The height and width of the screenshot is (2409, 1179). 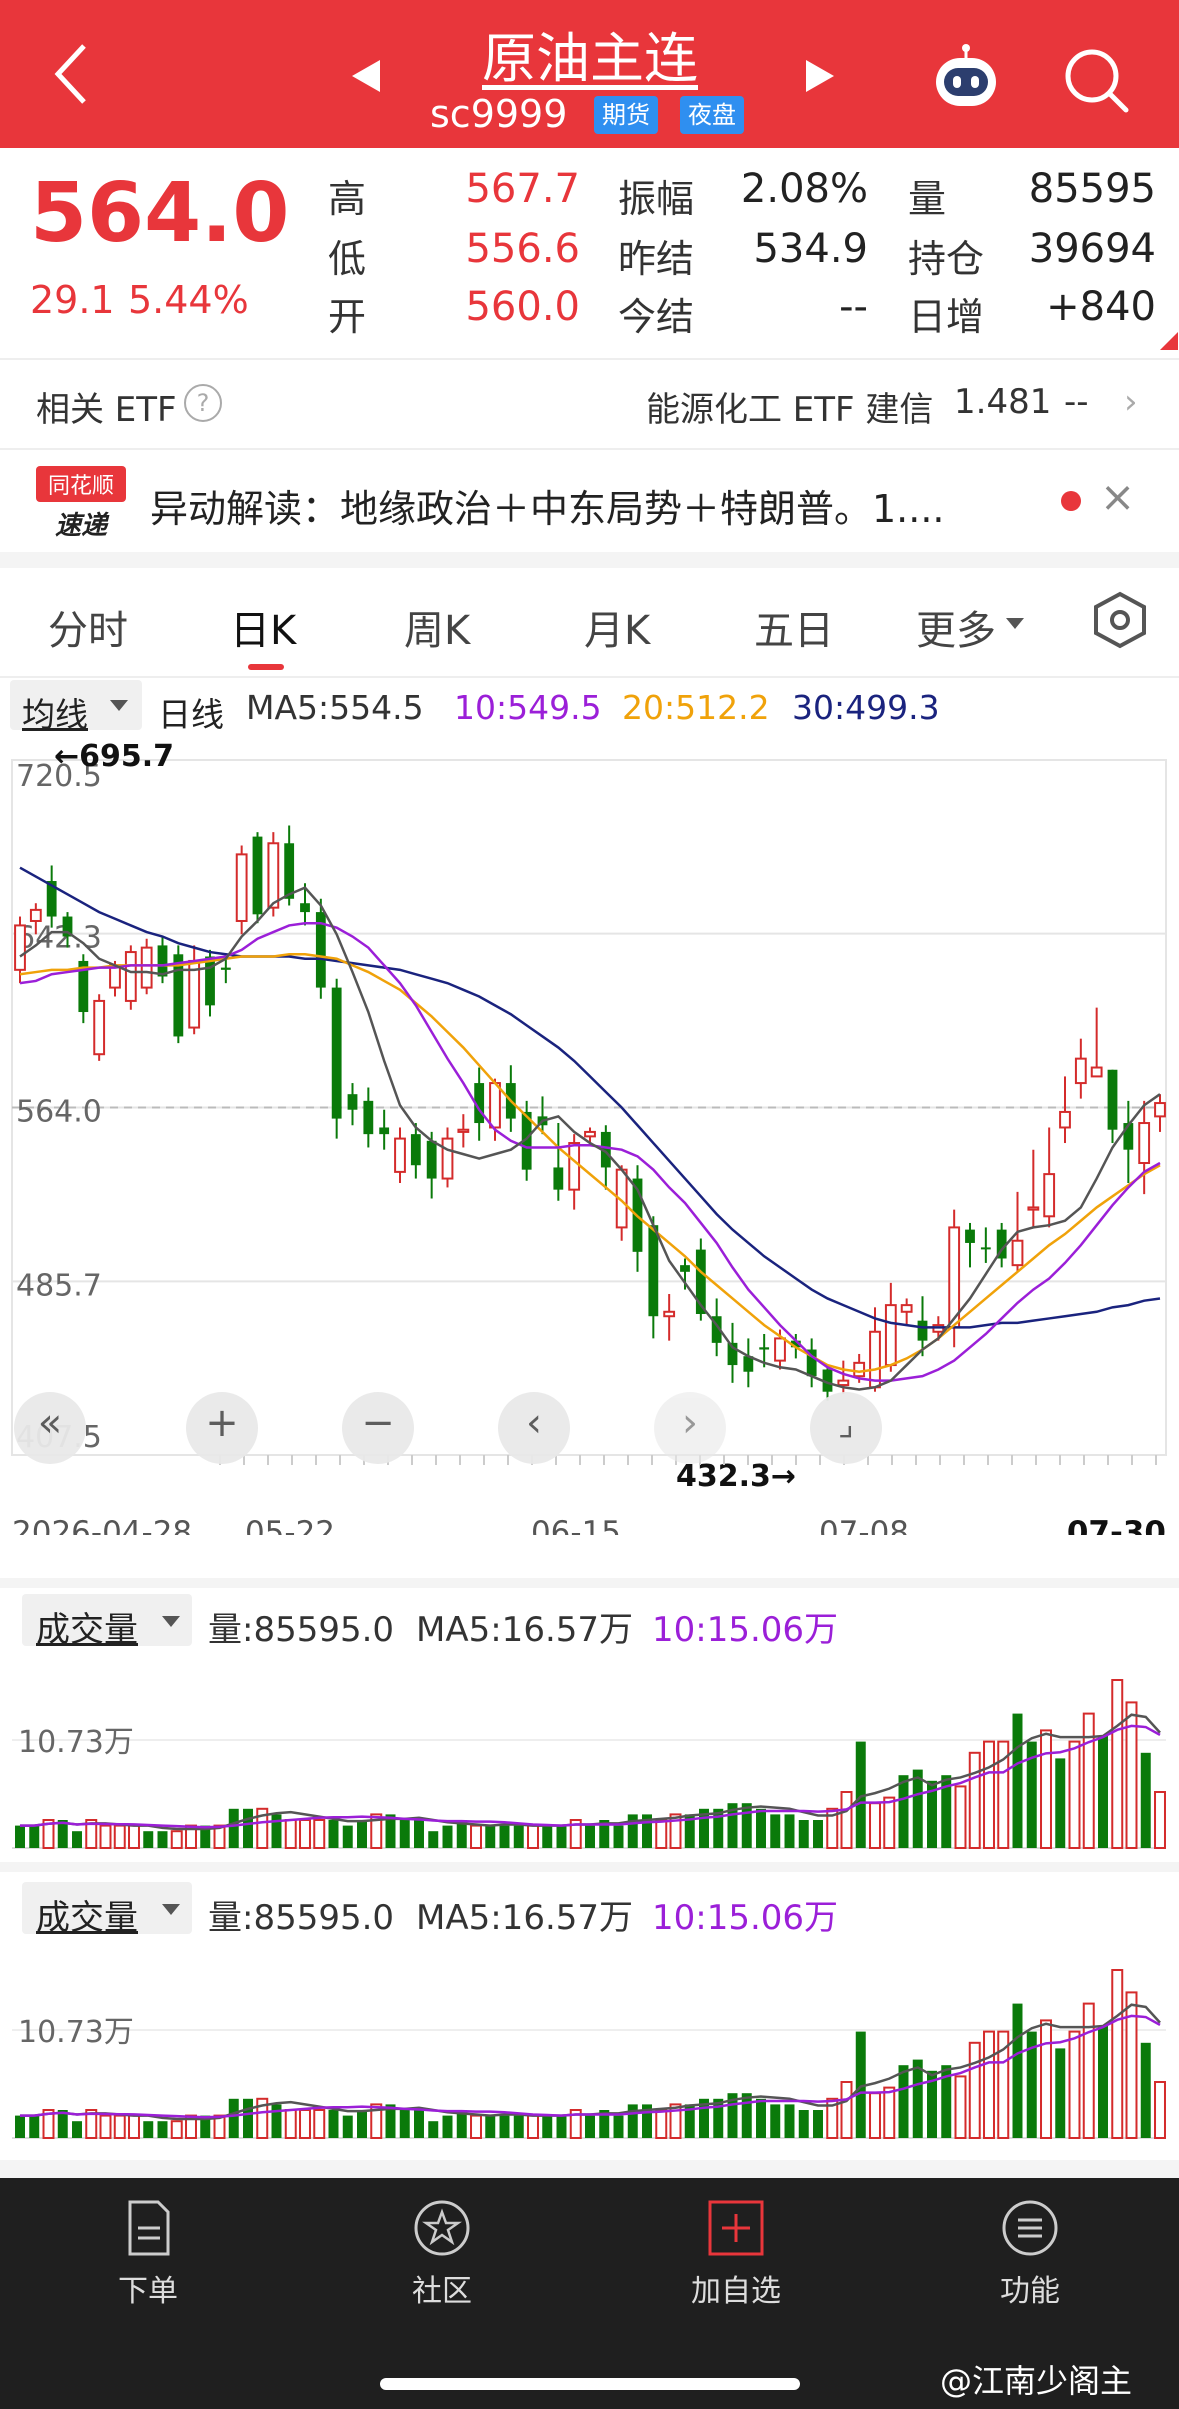 What do you see at coordinates (188, 300) in the screenshot?
I see `price-change-pct: 5.44%` at bounding box center [188, 300].